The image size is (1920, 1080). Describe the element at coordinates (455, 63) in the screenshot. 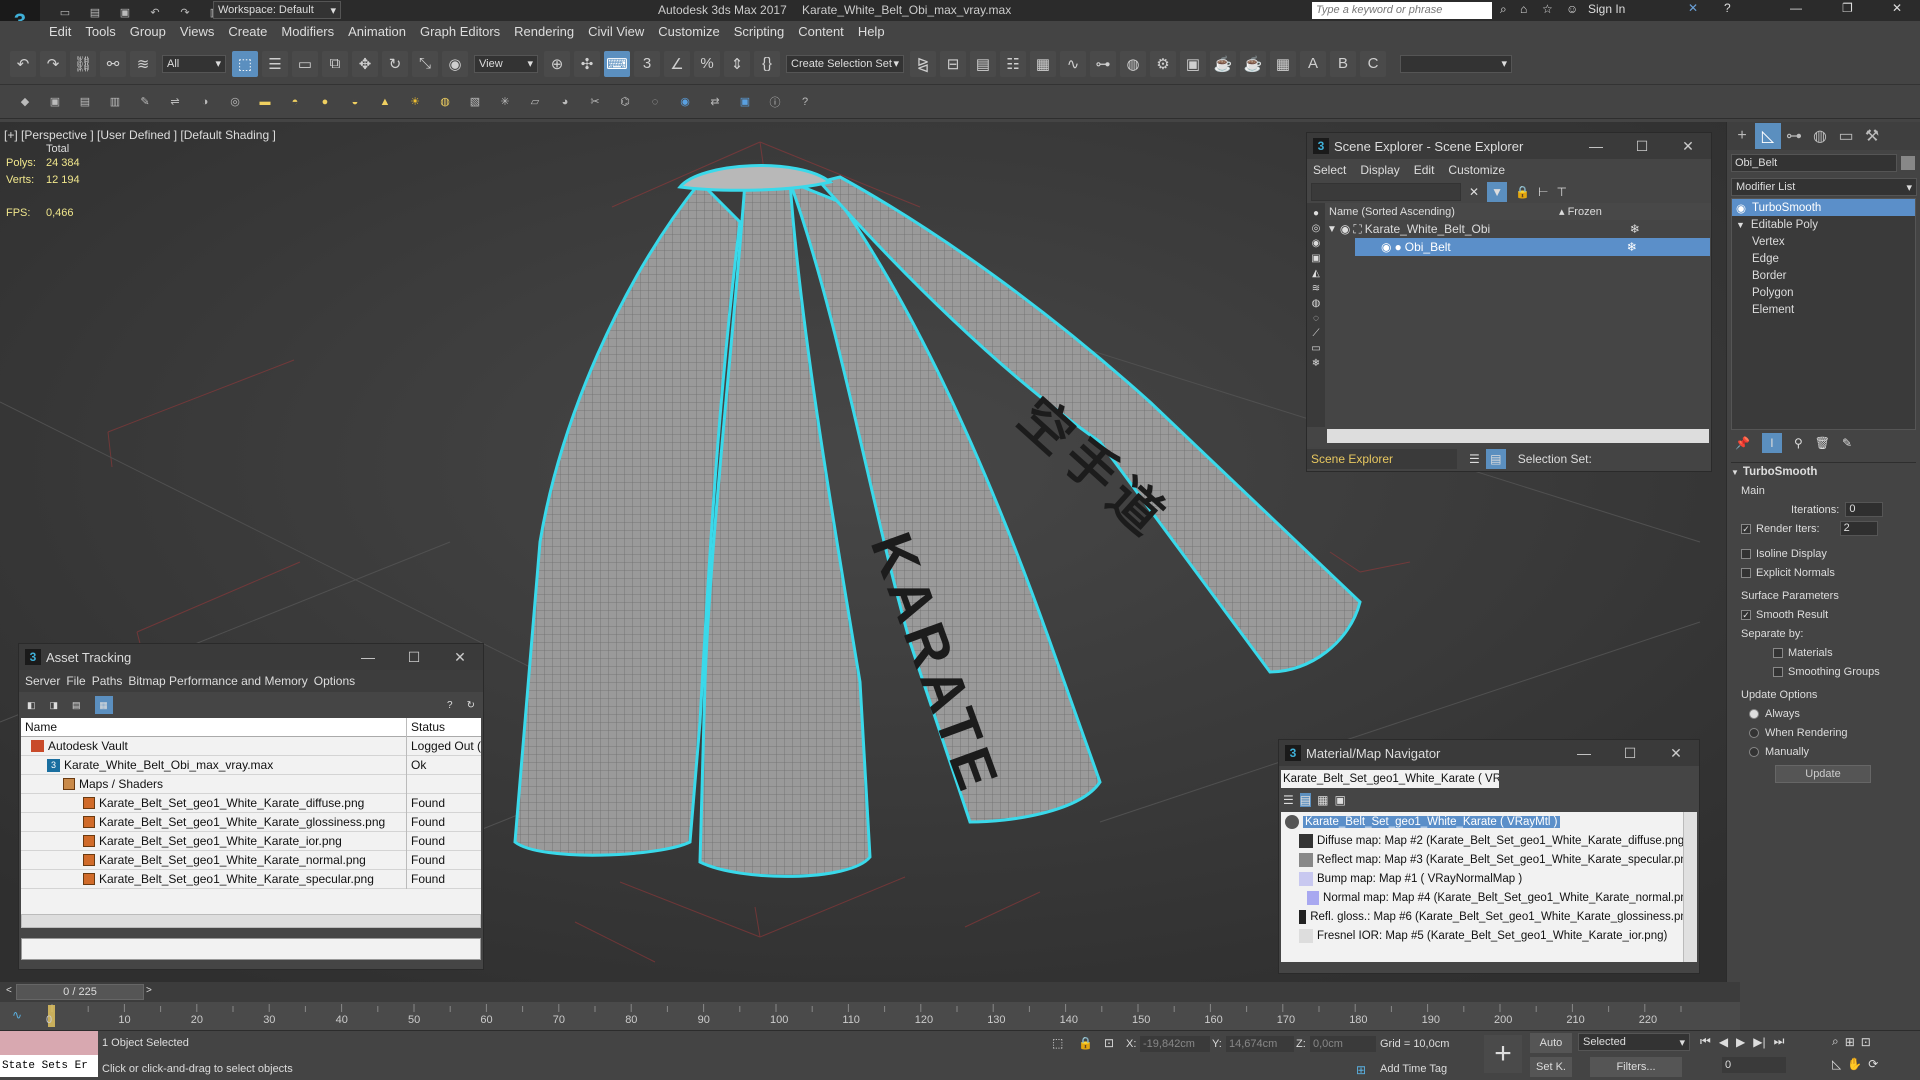

I see `place-icon: ◉` at that location.